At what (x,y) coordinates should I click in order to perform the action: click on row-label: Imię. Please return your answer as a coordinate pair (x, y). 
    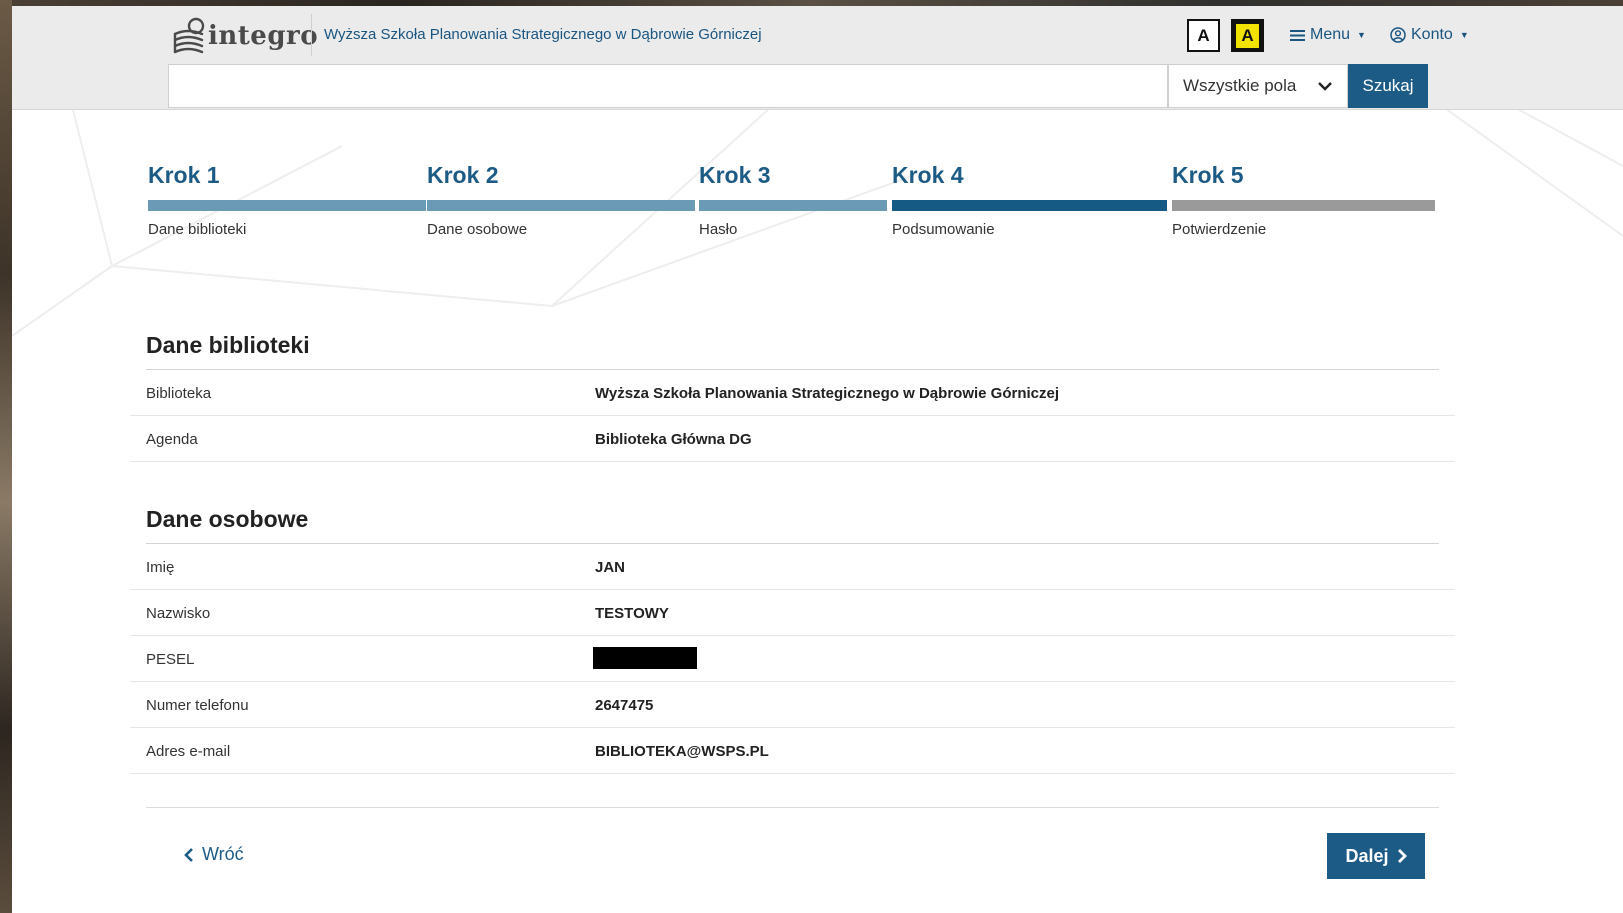
    Looking at the image, I should click on (160, 567).